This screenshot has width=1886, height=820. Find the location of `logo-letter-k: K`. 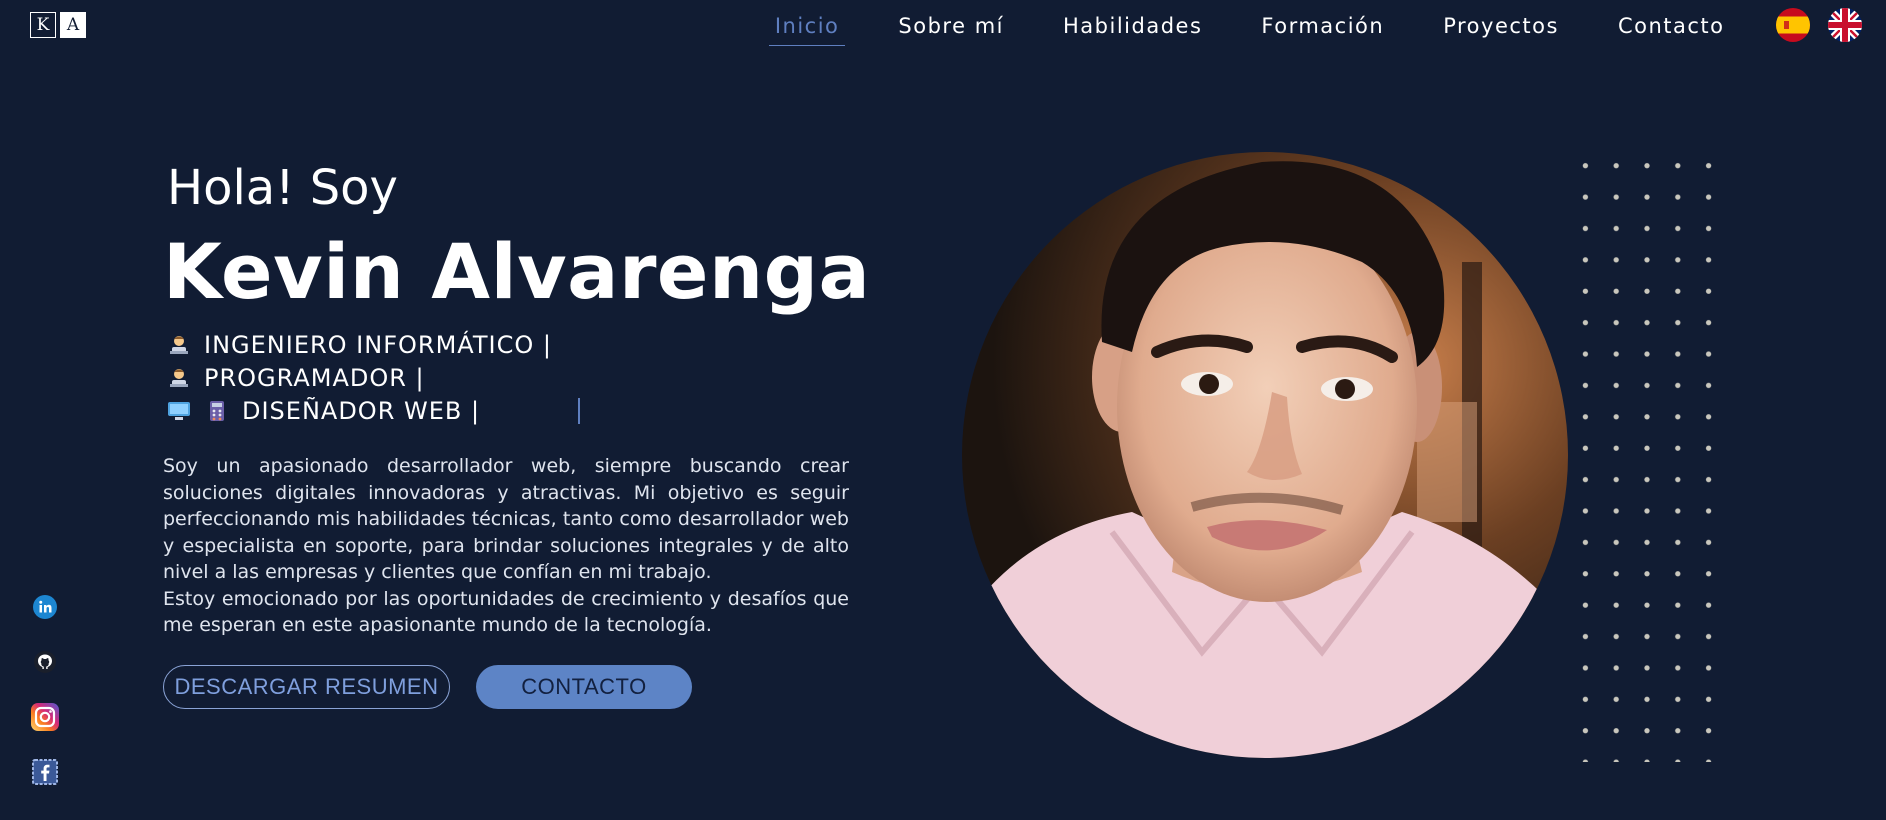

logo-letter-k: K is located at coordinates (43, 25).